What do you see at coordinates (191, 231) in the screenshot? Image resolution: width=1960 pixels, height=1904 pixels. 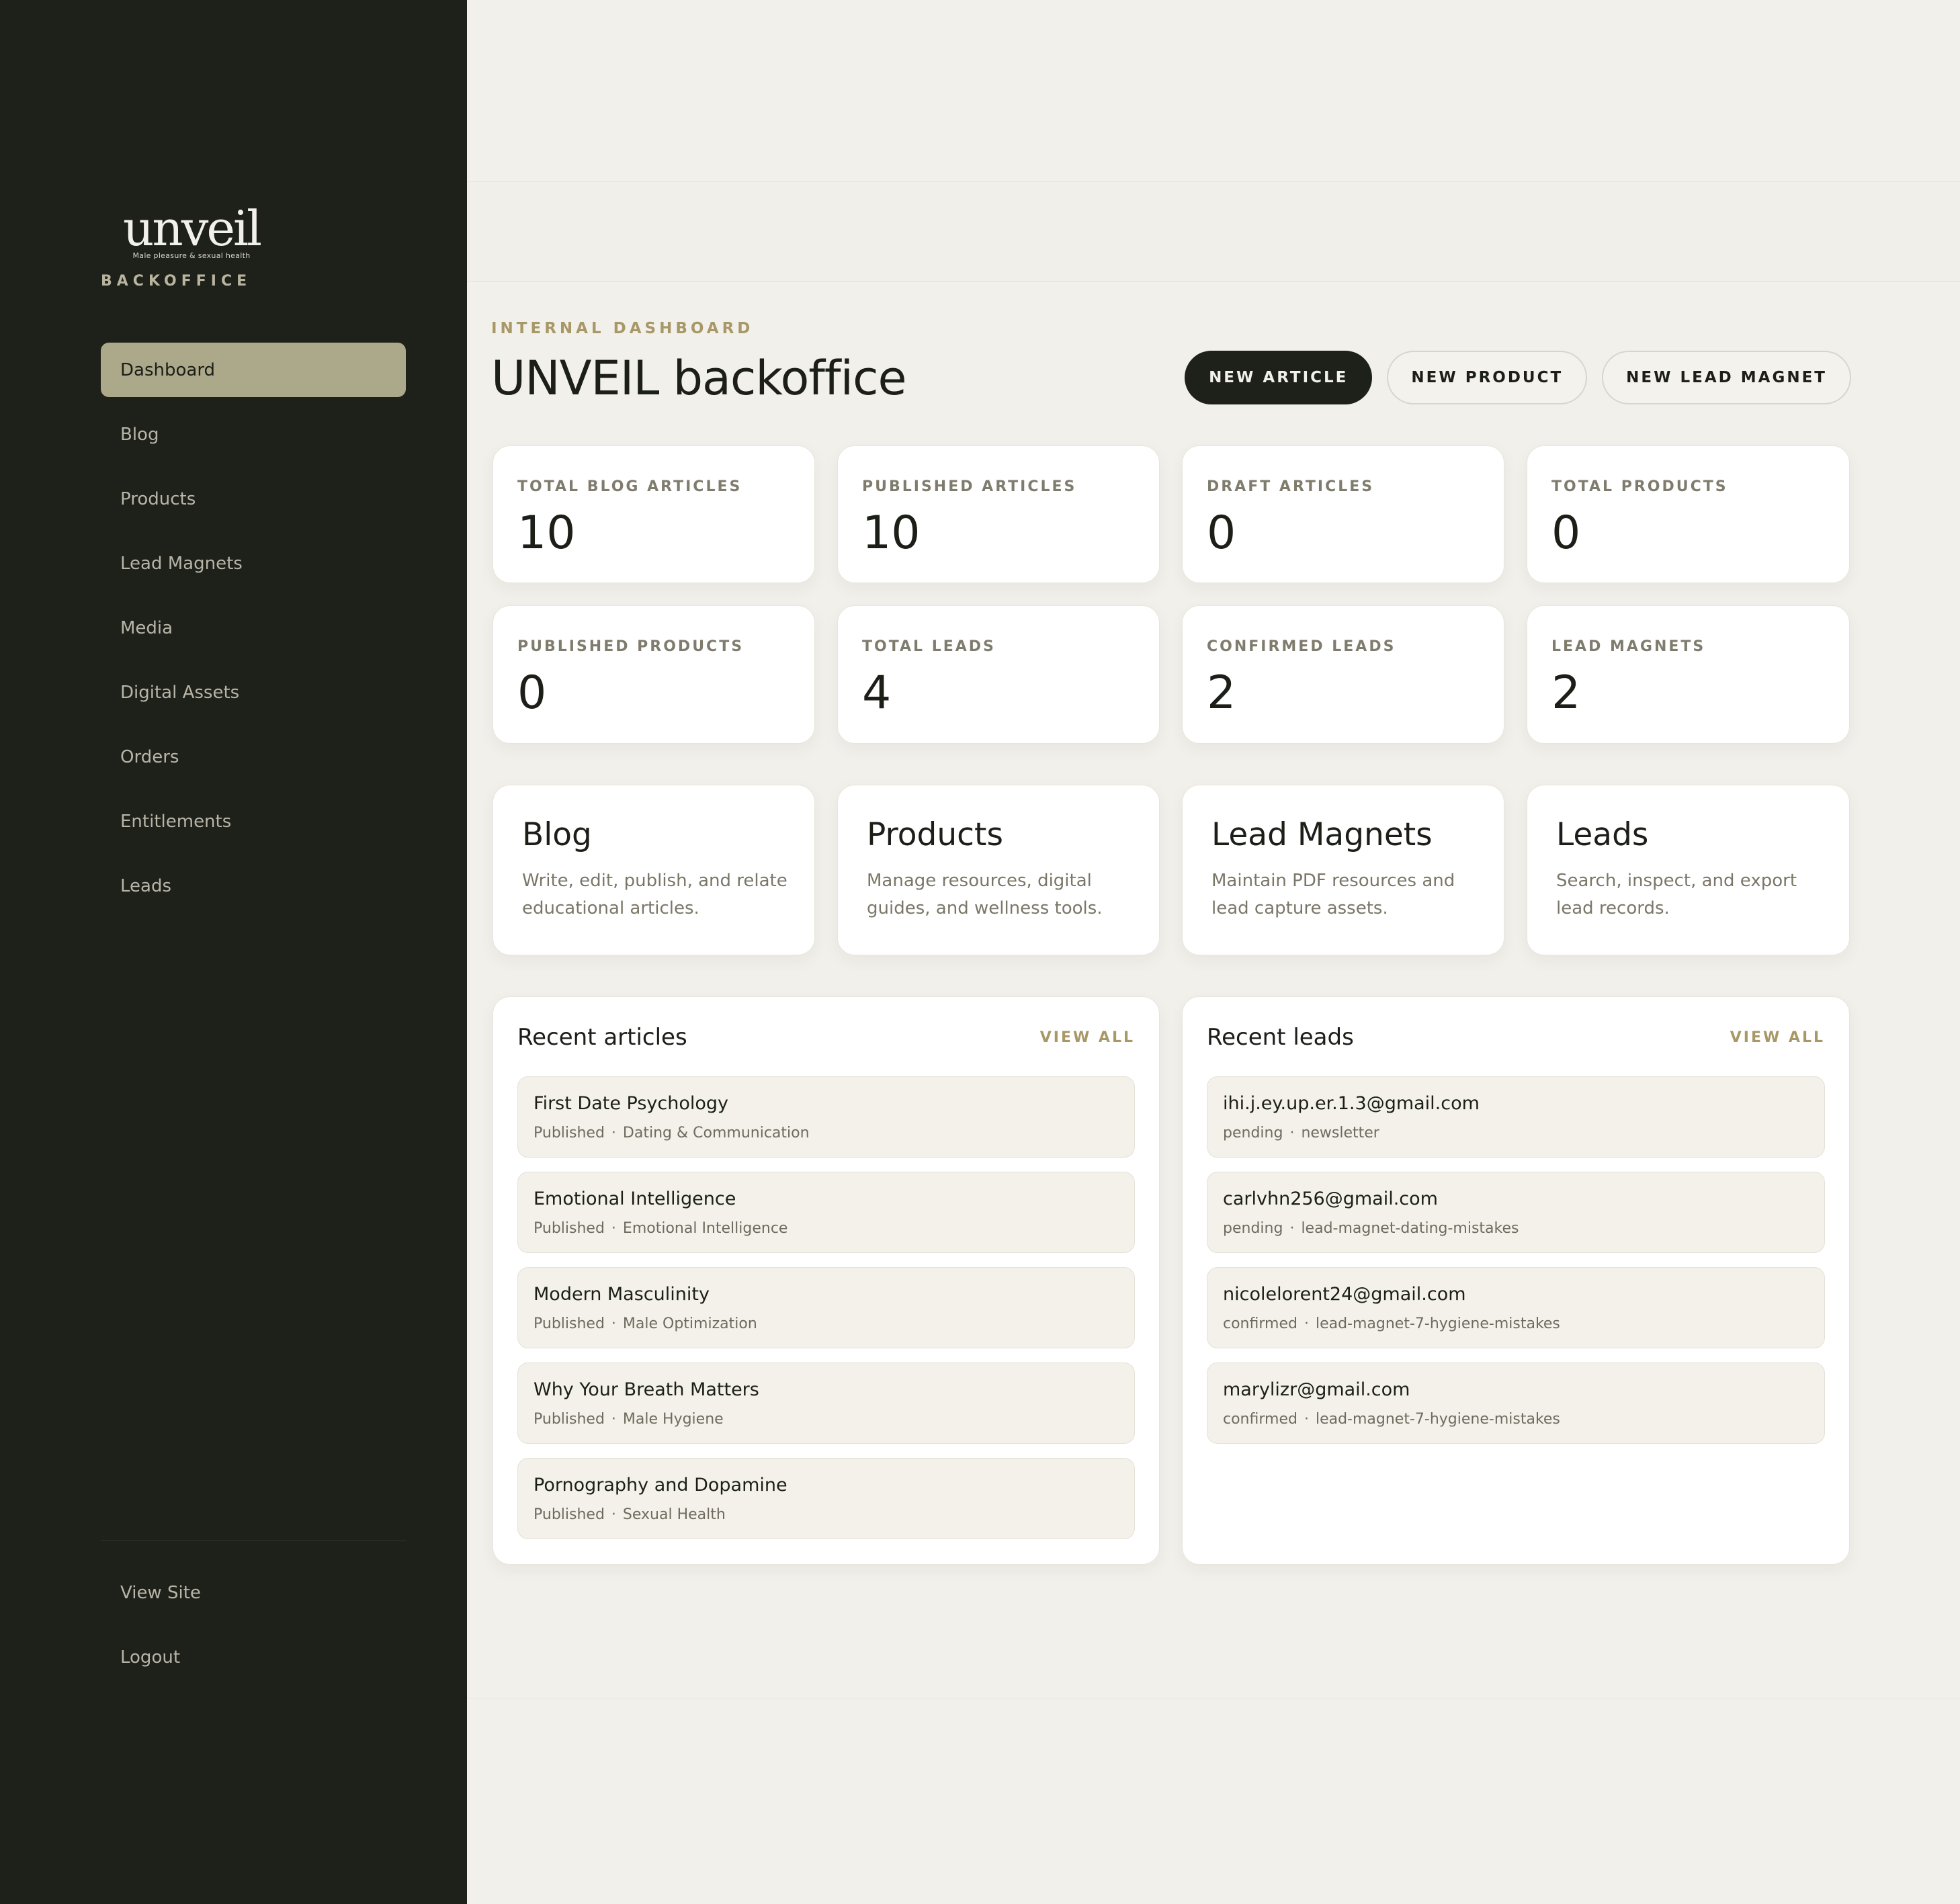 I see `brand-logo: unveil Male pleasure & sexual health` at bounding box center [191, 231].